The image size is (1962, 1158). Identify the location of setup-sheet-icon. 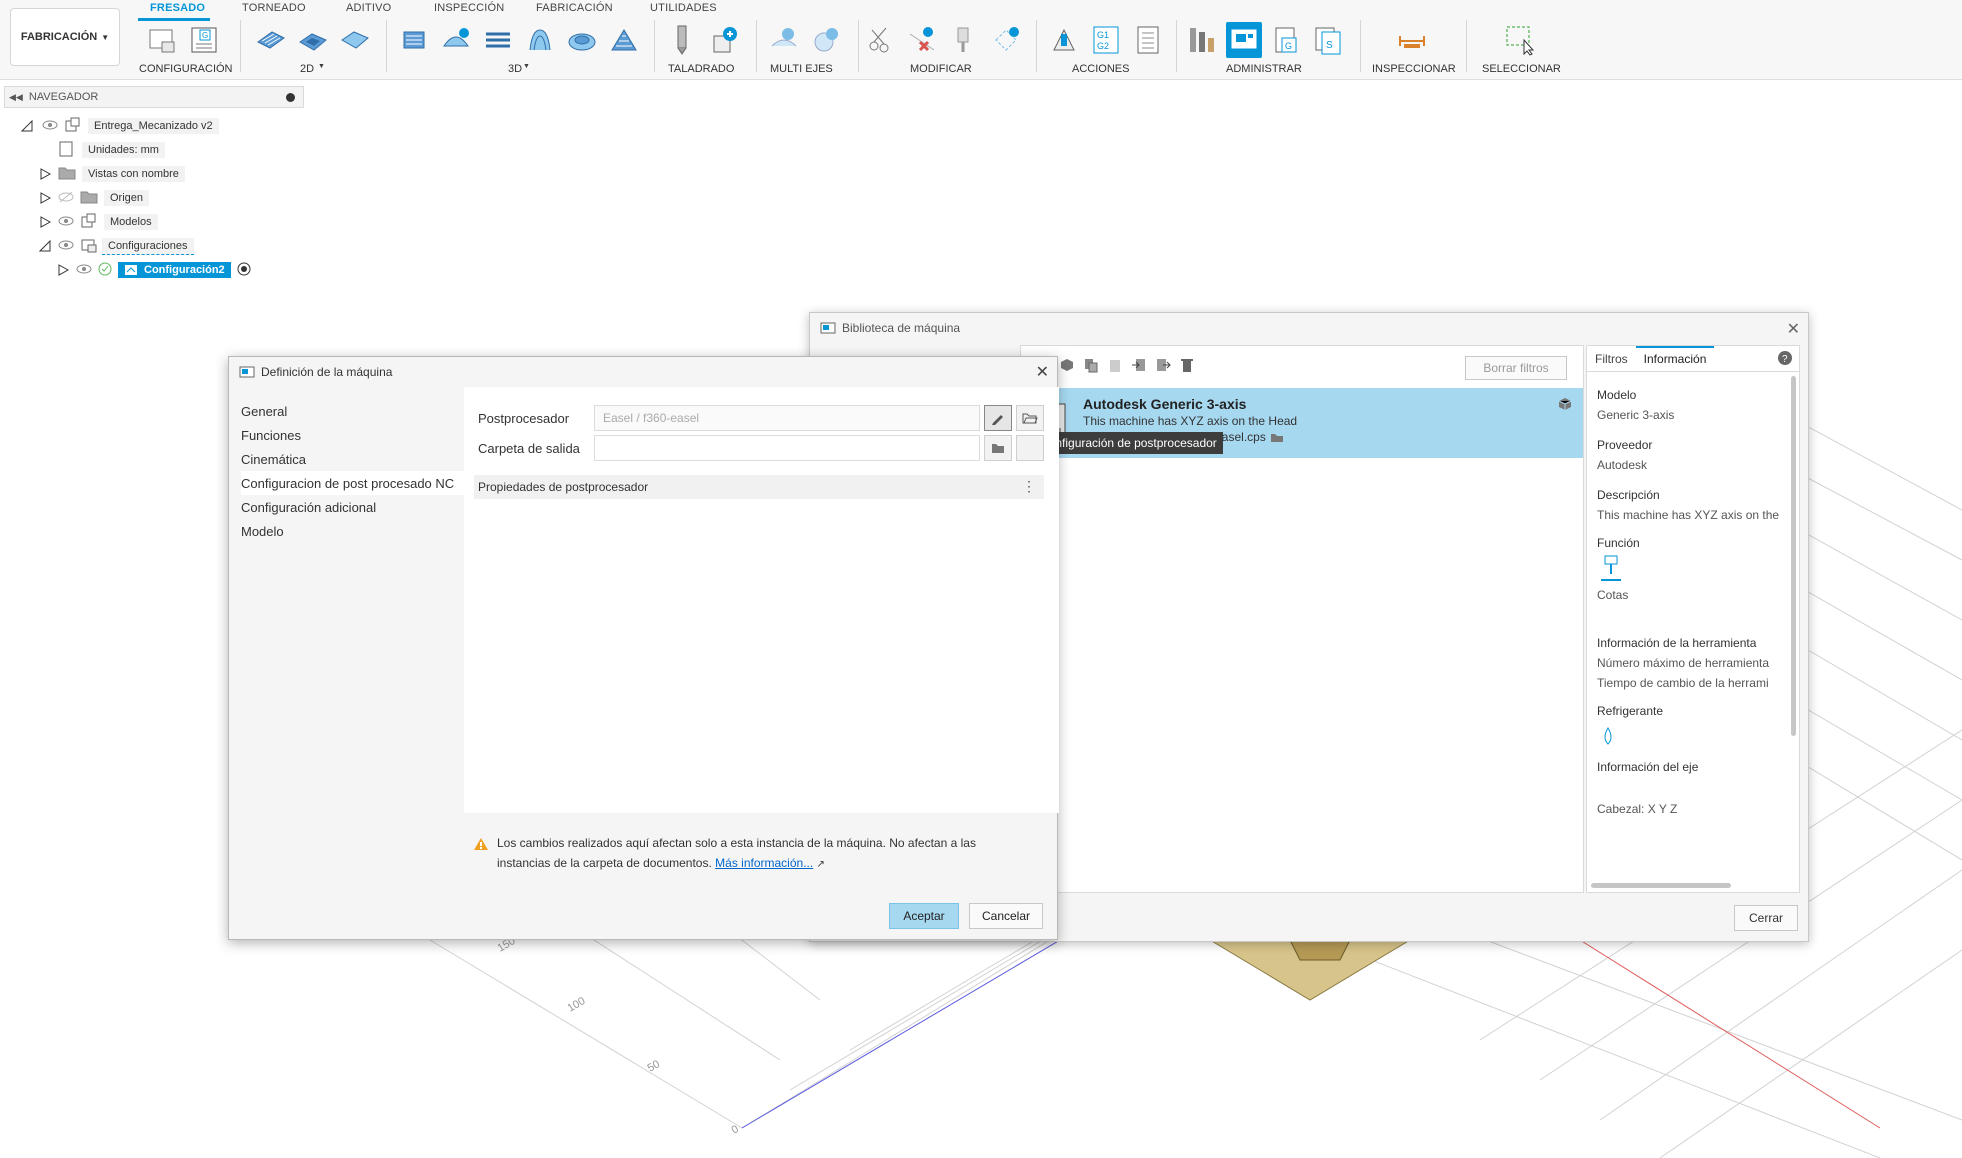
(1148, 40).